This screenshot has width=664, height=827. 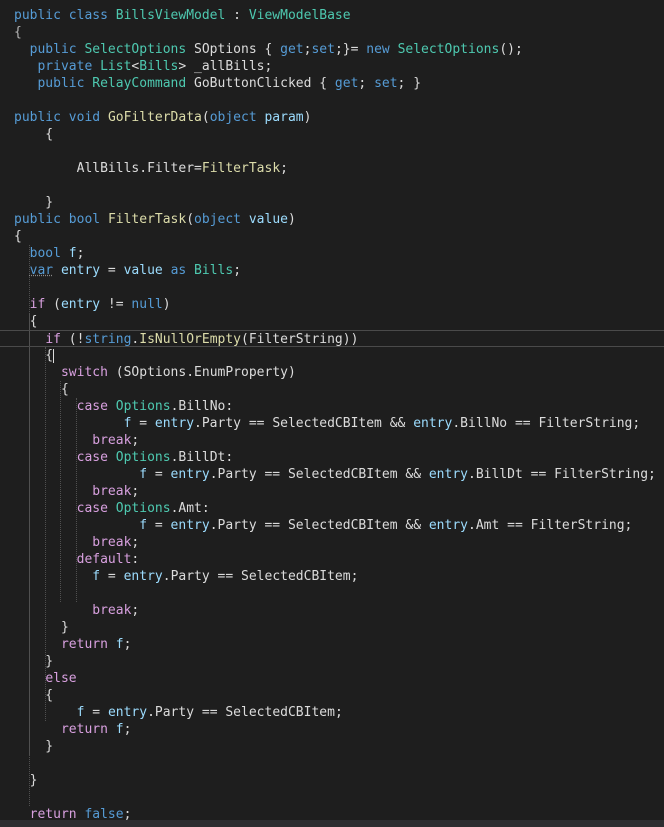 What do you see at coordinates (332, 372) in the screenshot?
I see `code-line: switch (SOptions.EnumProperty)` at bounding box center [332, 372].